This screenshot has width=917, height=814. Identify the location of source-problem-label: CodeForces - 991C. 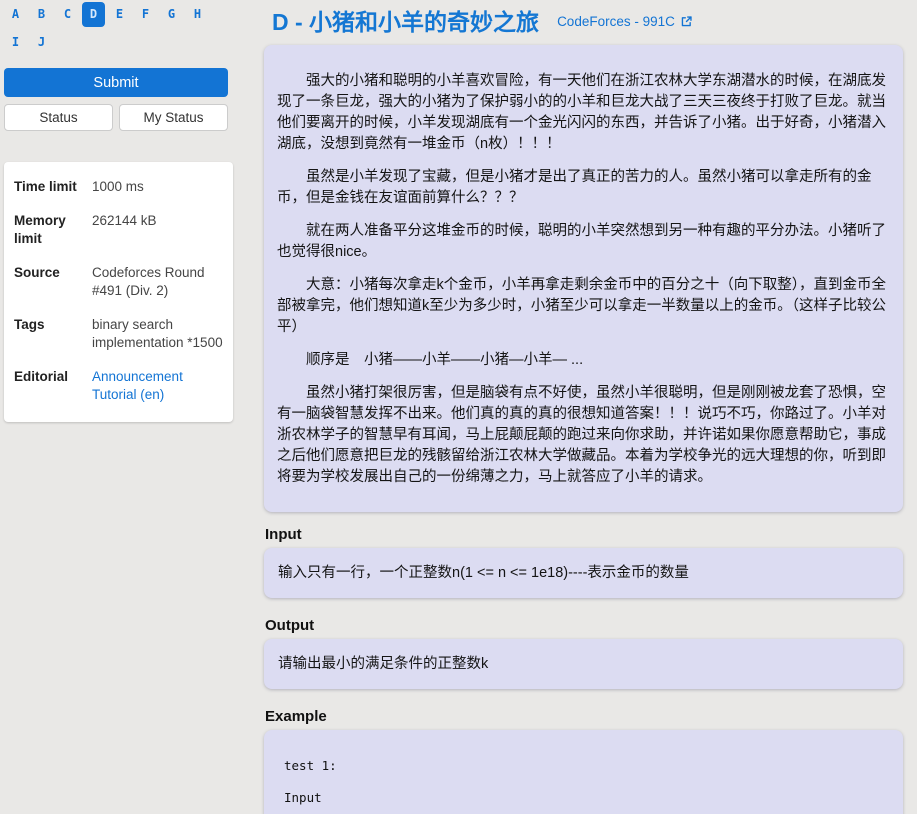
(616, 21).